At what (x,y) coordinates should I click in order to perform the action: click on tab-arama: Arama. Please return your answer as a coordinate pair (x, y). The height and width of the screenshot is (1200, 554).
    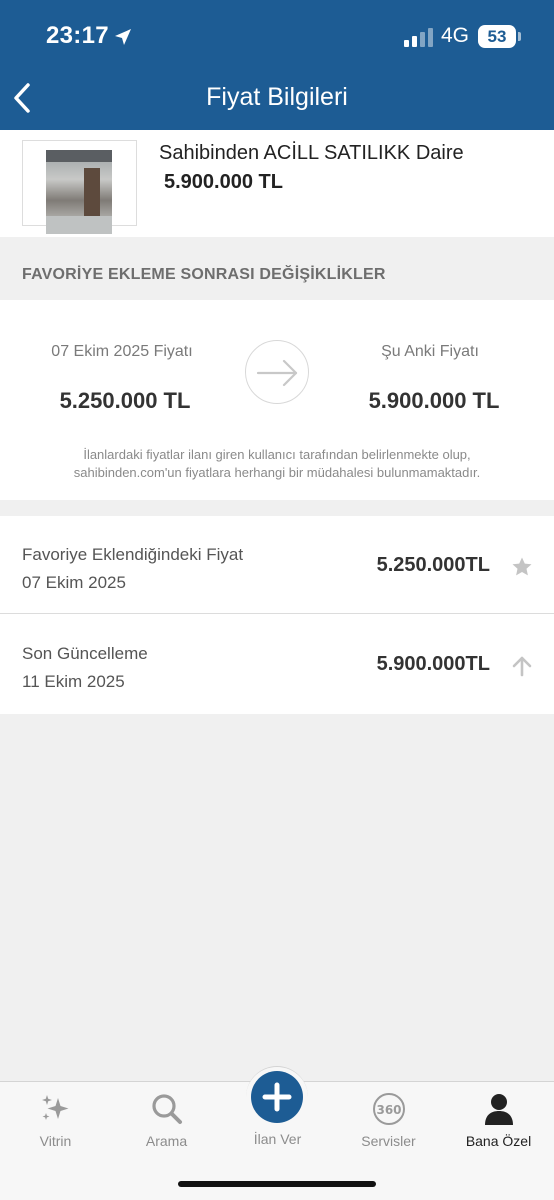
    Looking at the image, I should click on (166, 1122).